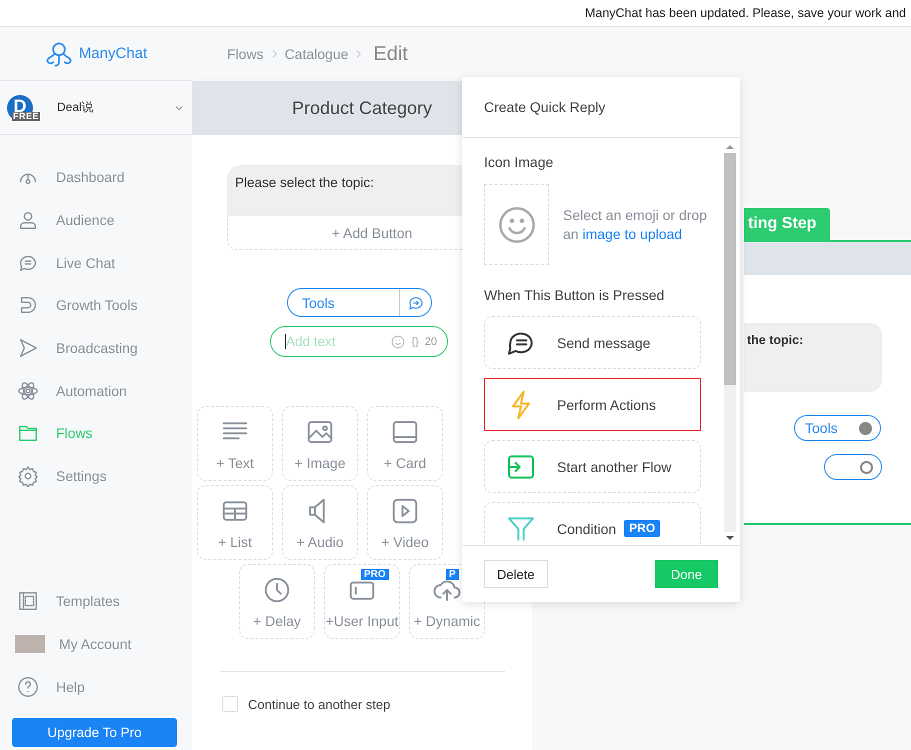 The width and height of the screenshot is (911, 750). What do you see at coordinates (592, 404) in the screenshot?
I see `action-option: Perform Actions` at bounding box center [592, 404].